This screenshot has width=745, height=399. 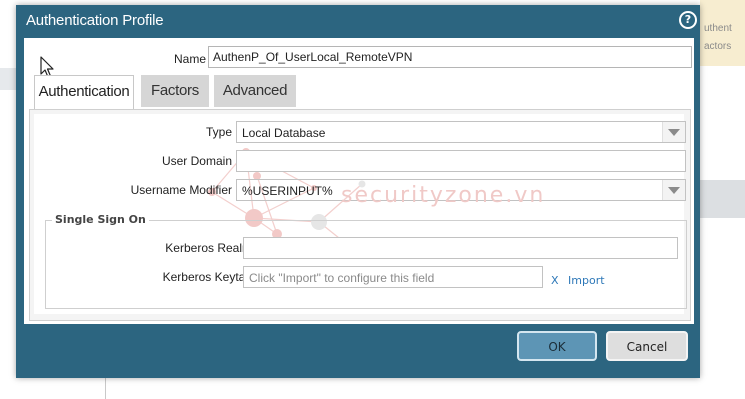 What do you see at coordinates (8, 79) in the screenshot?
I see `background-strip` at bounding box center [8, 79].